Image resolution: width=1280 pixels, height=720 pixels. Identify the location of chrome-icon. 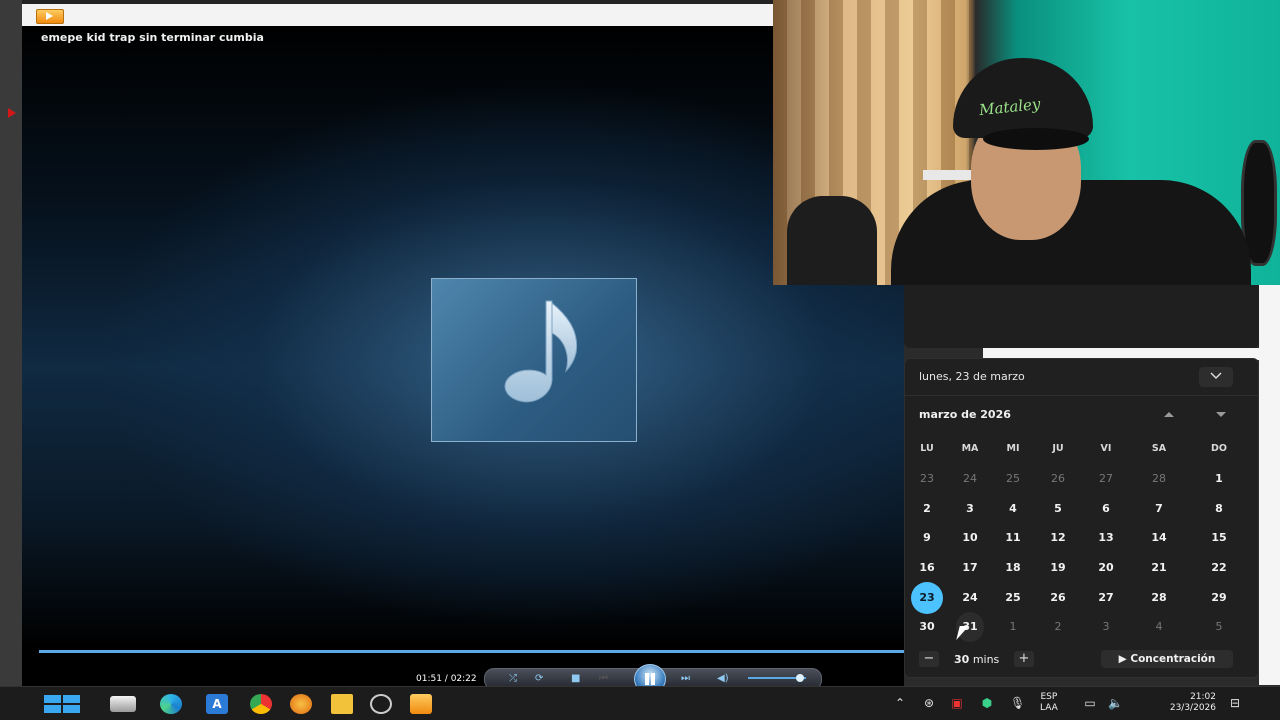
(261, 704).